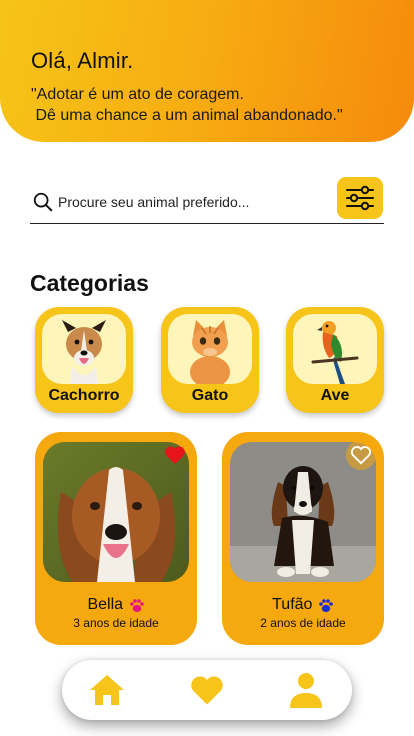 The width and height of the screenshot is (414, 736). What do you see at coordinates (82, 60) in the screenshot?
I see `greeting-text: Olá, Almir.` at bounding box center [82, 60].